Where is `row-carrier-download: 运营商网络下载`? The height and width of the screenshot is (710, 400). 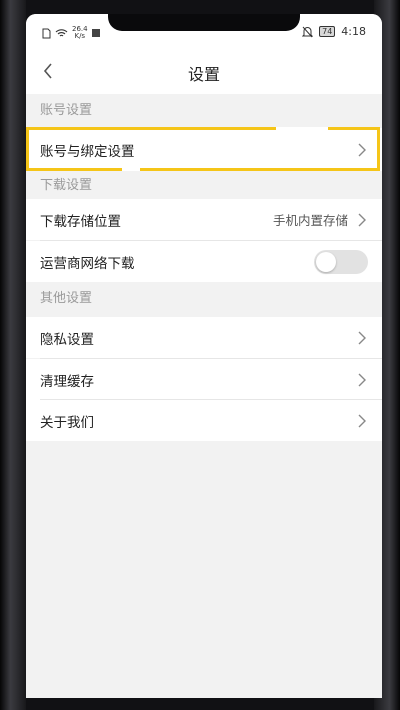 row-carrier-download: 运营商网络下载 is located at coordinates (204, 261).